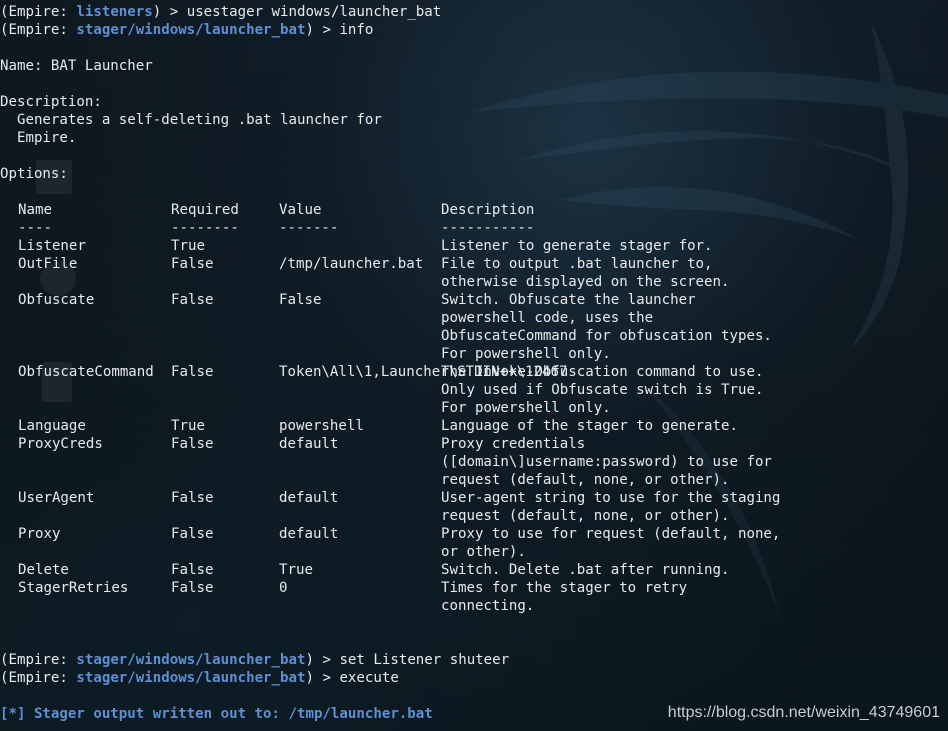 This screenshot has height=731, width=948. What do you see at coordinates (585, 570) in the screenshot?
I see `option-description: Switch. Delete .bat after running.` at bounding box center [585, 570].